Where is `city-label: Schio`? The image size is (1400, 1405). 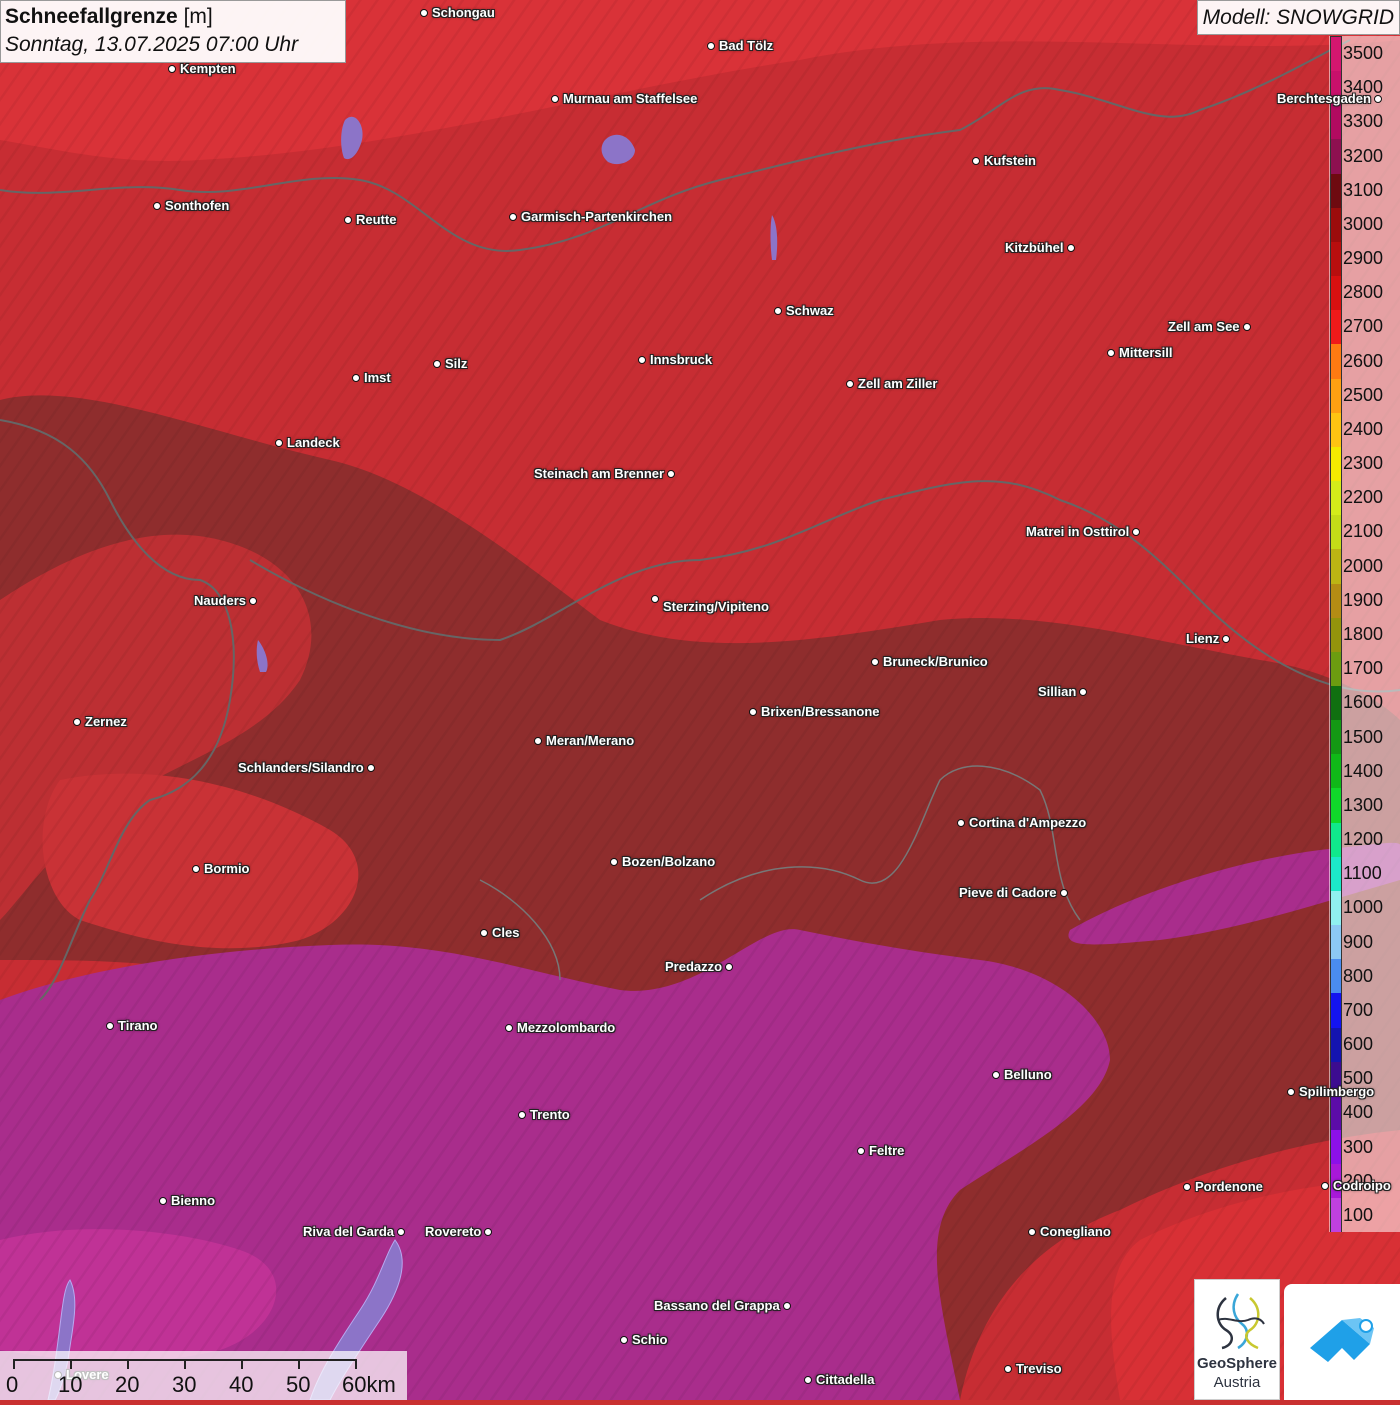 city-label: Schio is located at coordinates (650, 1339).